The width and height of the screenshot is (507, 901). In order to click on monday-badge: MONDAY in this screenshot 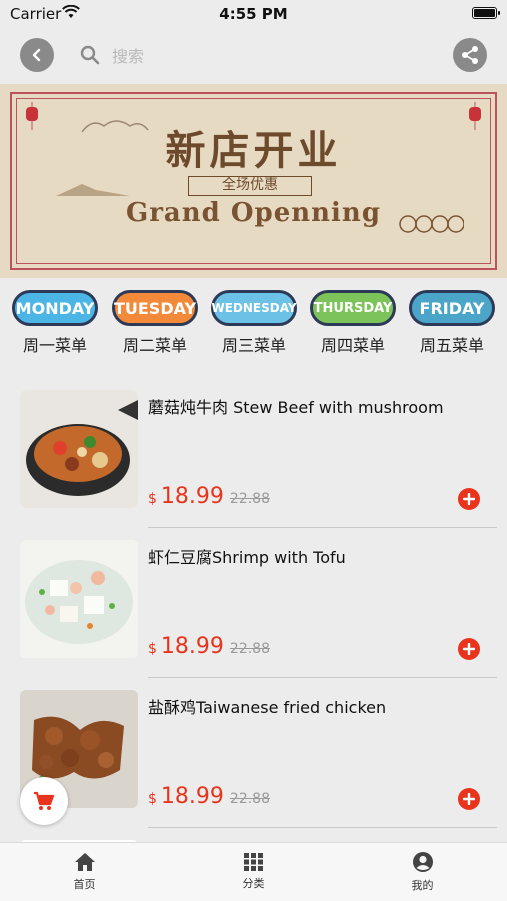, I will do `click(55, 308)`.